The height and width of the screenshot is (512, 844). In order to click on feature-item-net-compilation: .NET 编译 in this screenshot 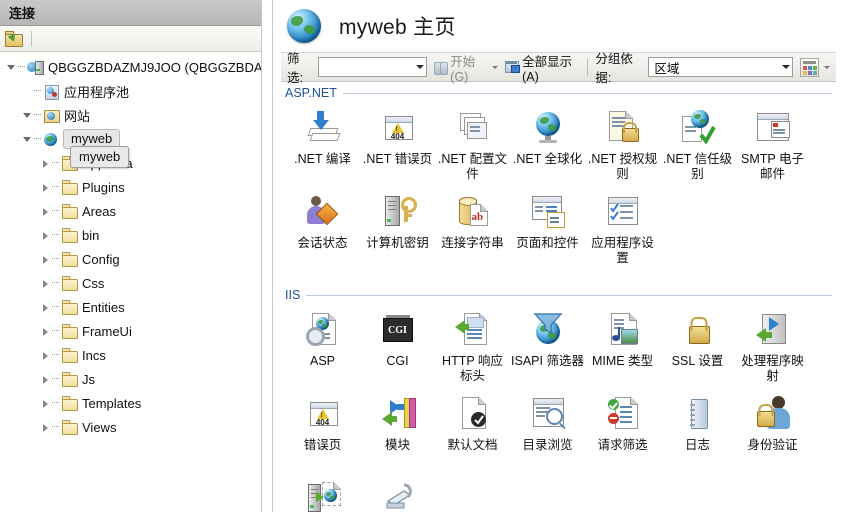, I will do `click(322, 149)`.